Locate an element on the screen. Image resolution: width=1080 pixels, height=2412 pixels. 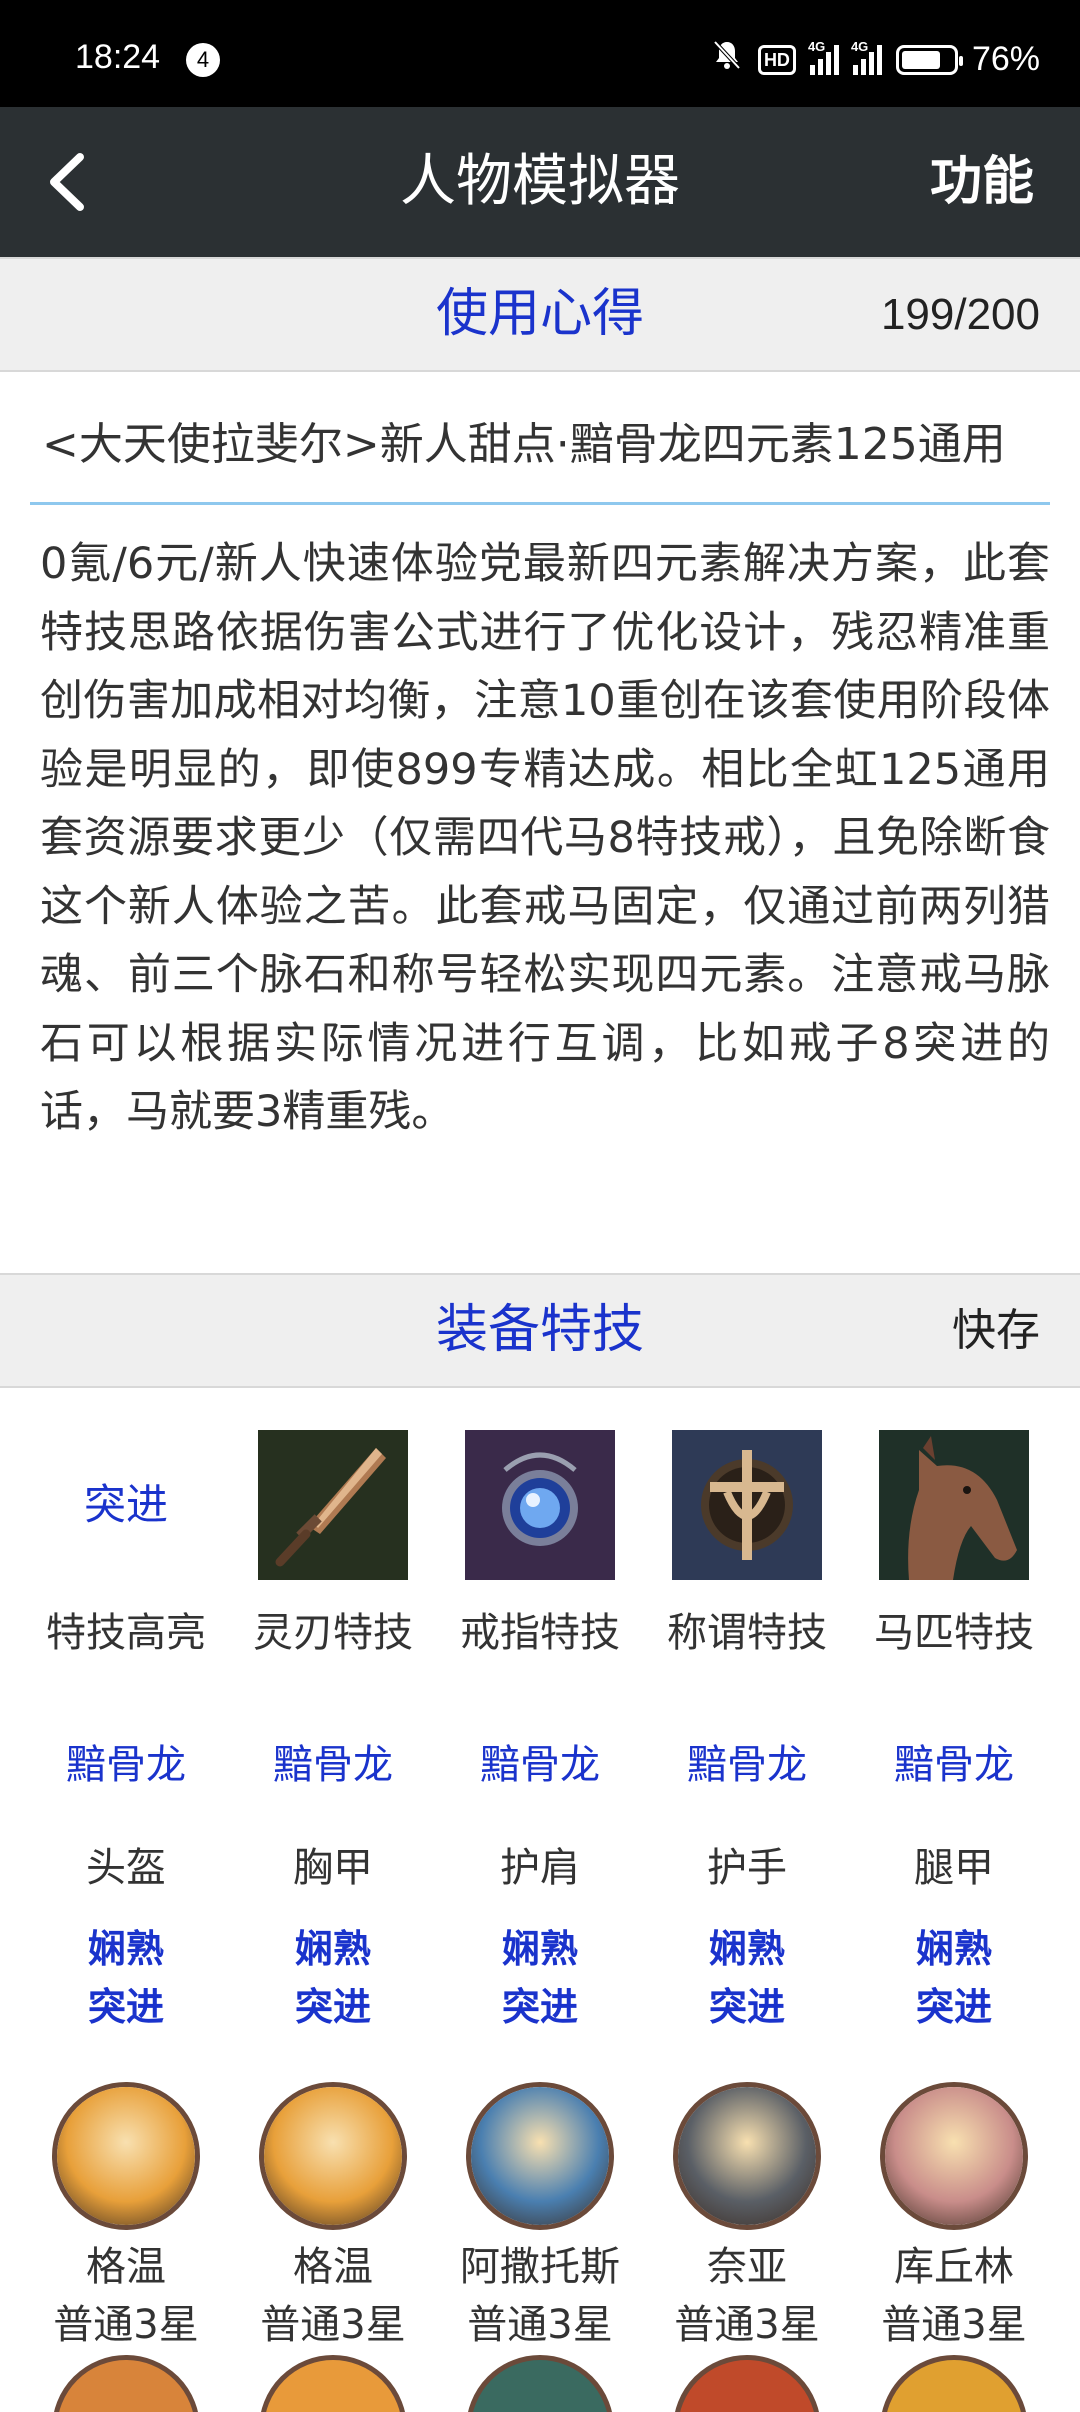
equip-section-title: 装备特技 is located at coordinates (539, 1330).